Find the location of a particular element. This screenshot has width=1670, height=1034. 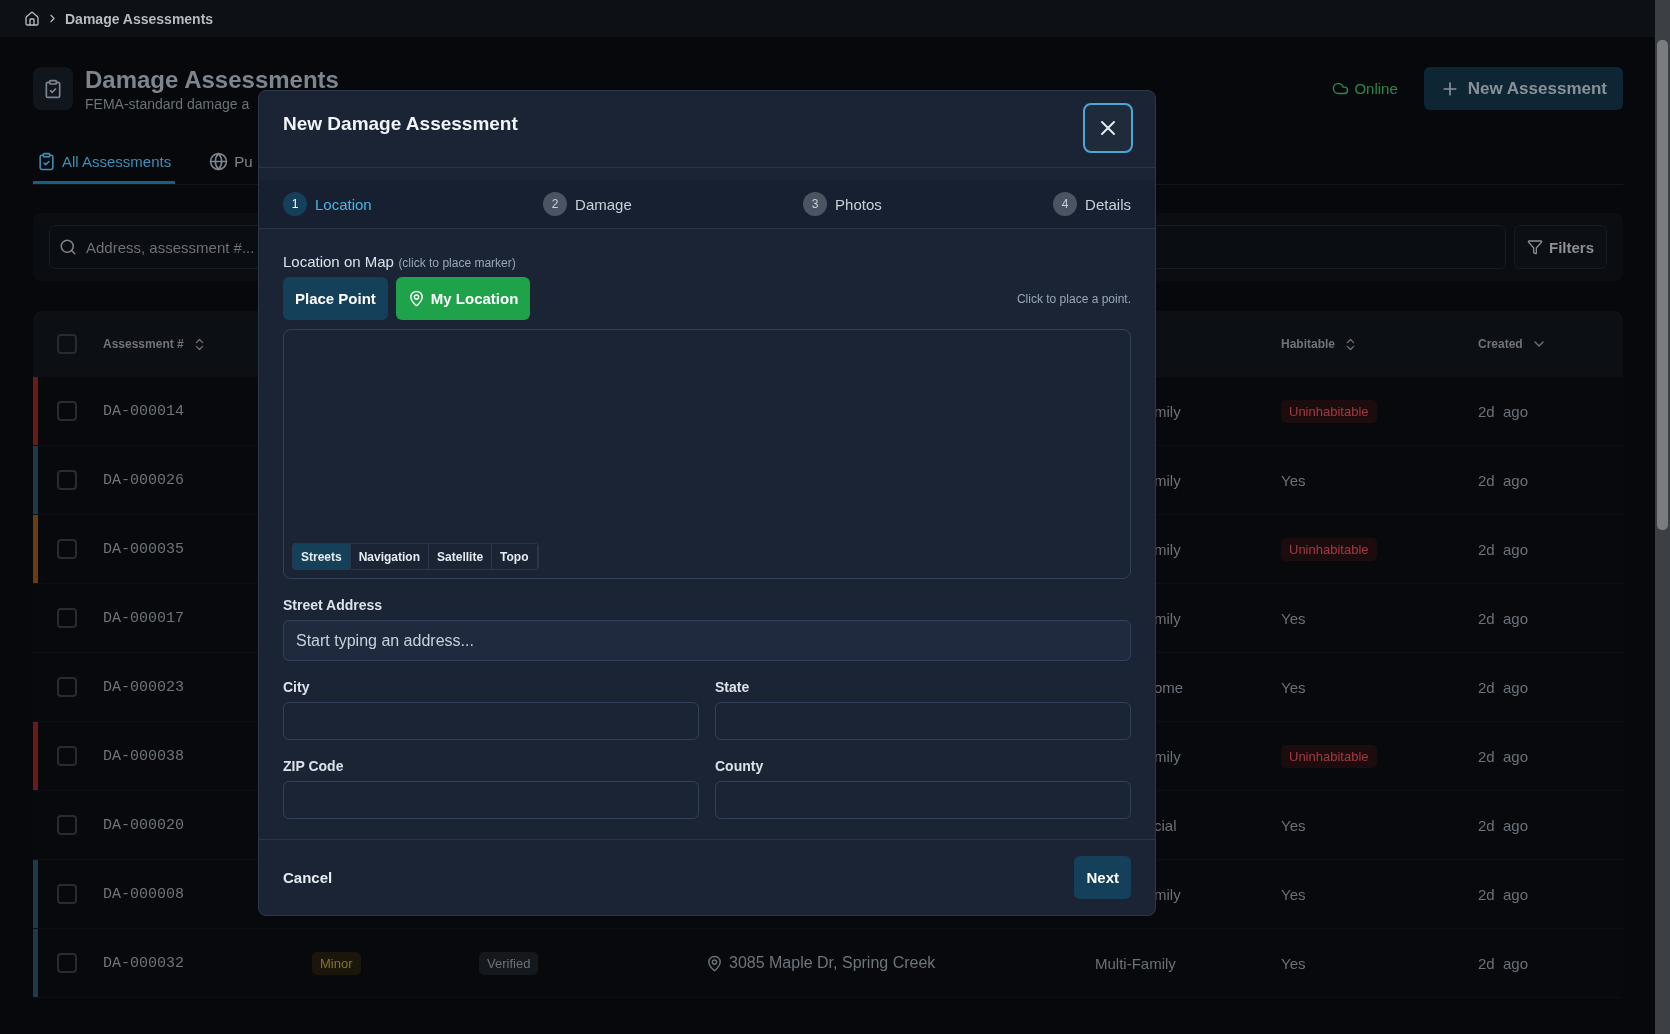

online-status: Online is located at coordinates (1365, 88).